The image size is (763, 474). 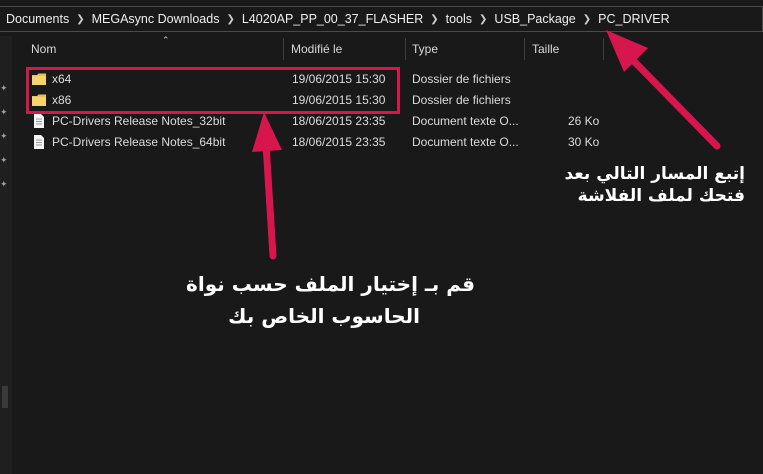 What do you see at coordinates (330, 284) in the screenshot?
I see `folder-note-line-1: قم بـ إختيار الملف حسب نواة` at bounding box center [330, 284].